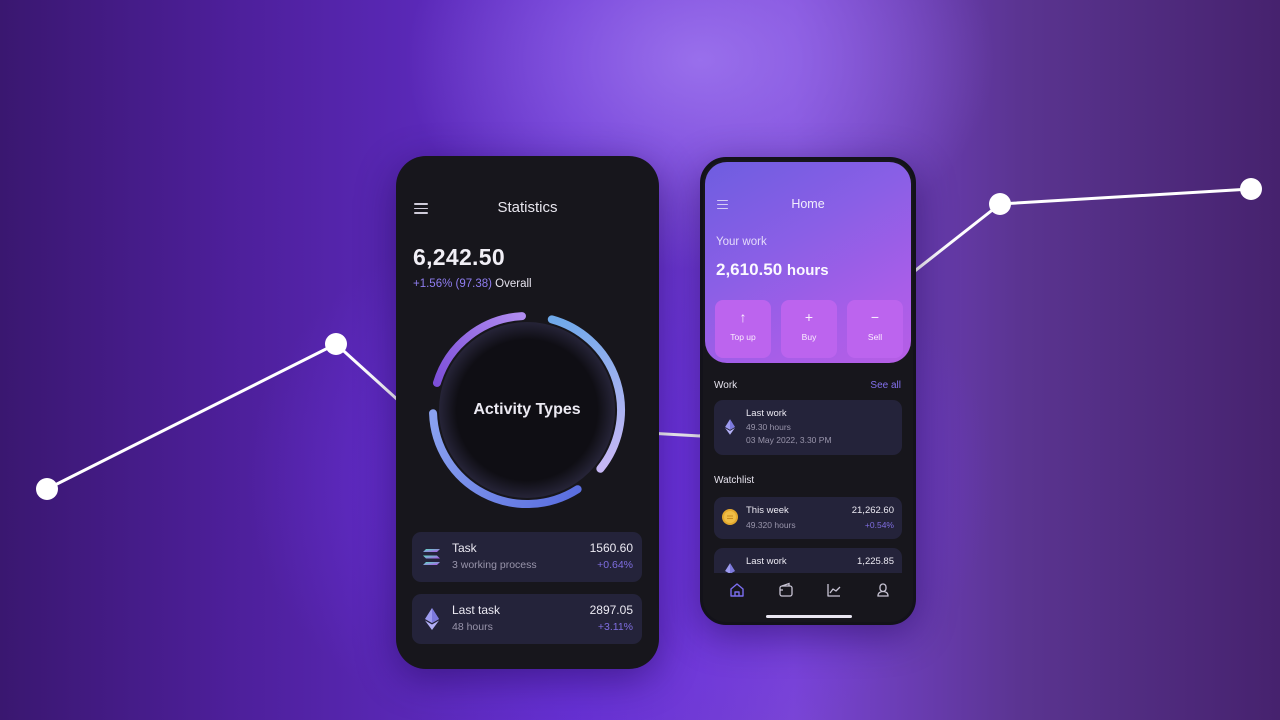 The height and width of the screenshot is (720, 1280). I want to click on page-title: Statistics, so click(527, 207).